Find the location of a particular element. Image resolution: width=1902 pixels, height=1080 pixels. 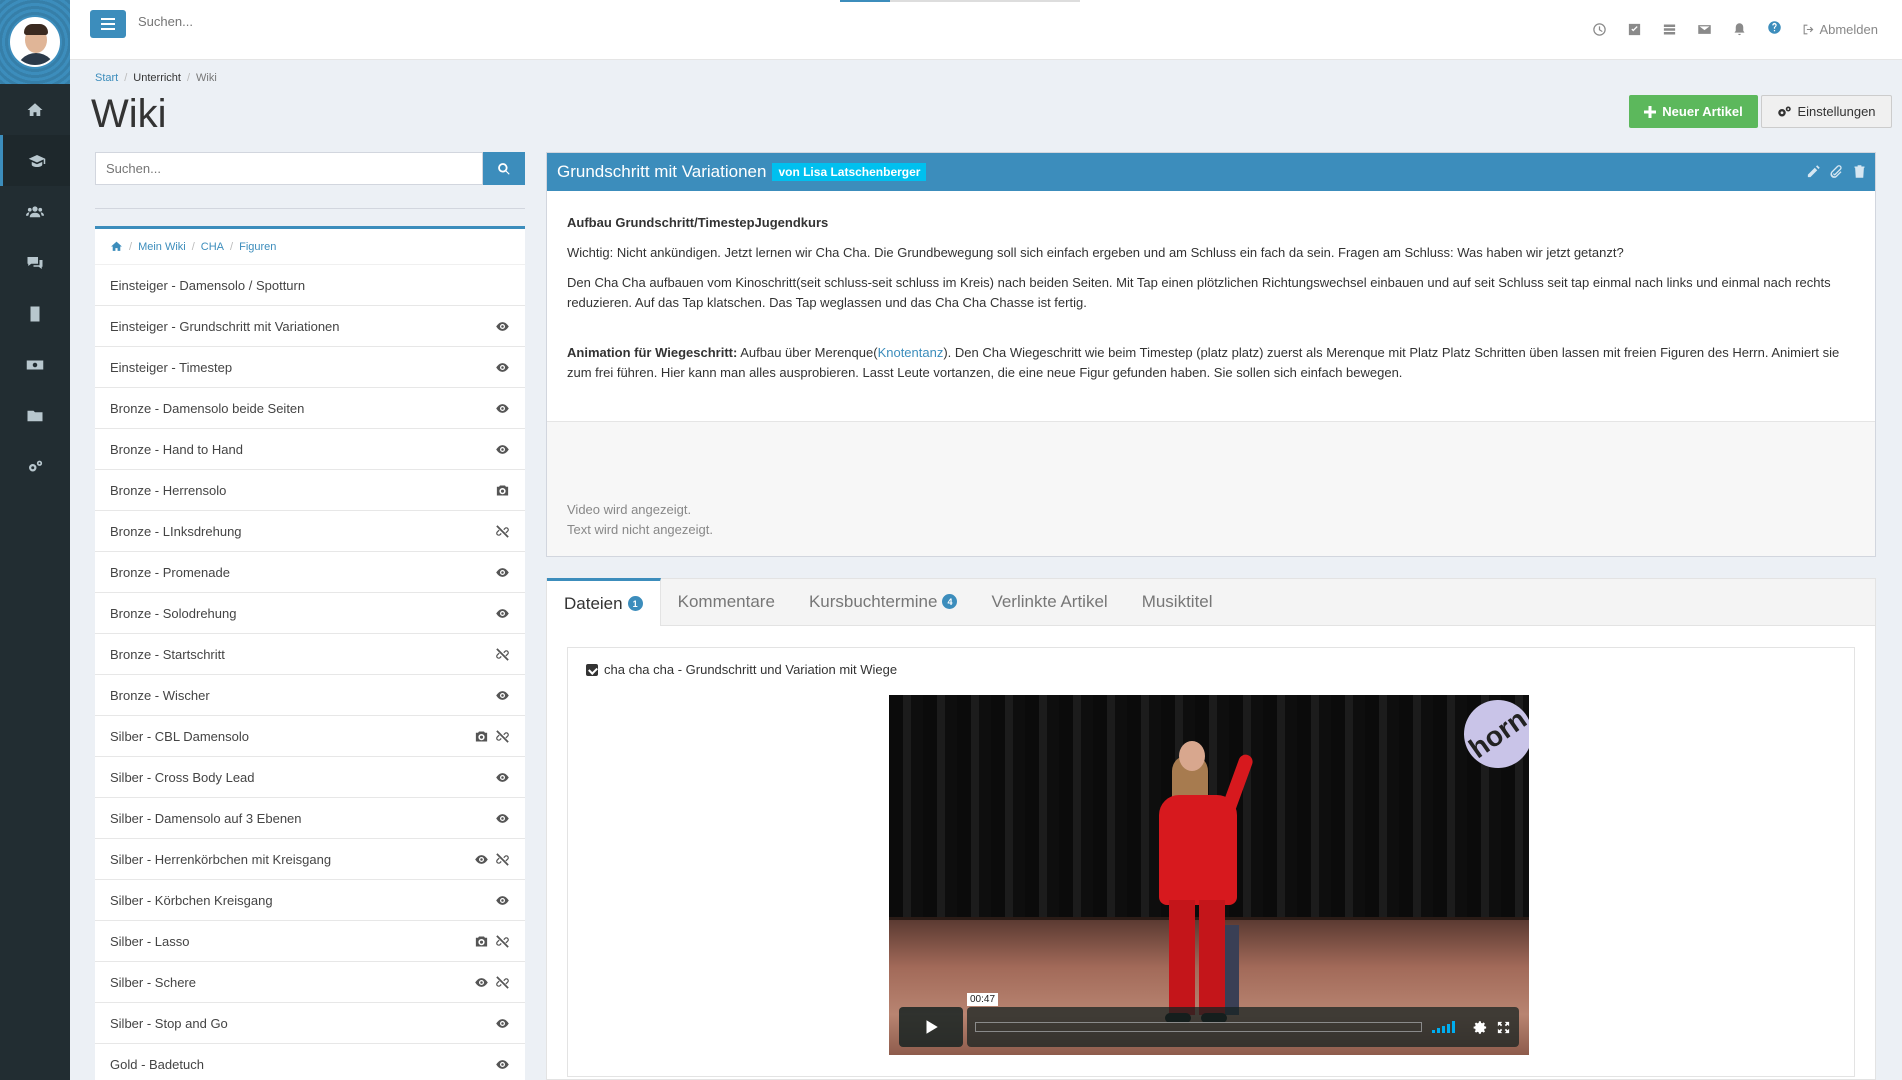

avatar is located at coordinates (35, 42).